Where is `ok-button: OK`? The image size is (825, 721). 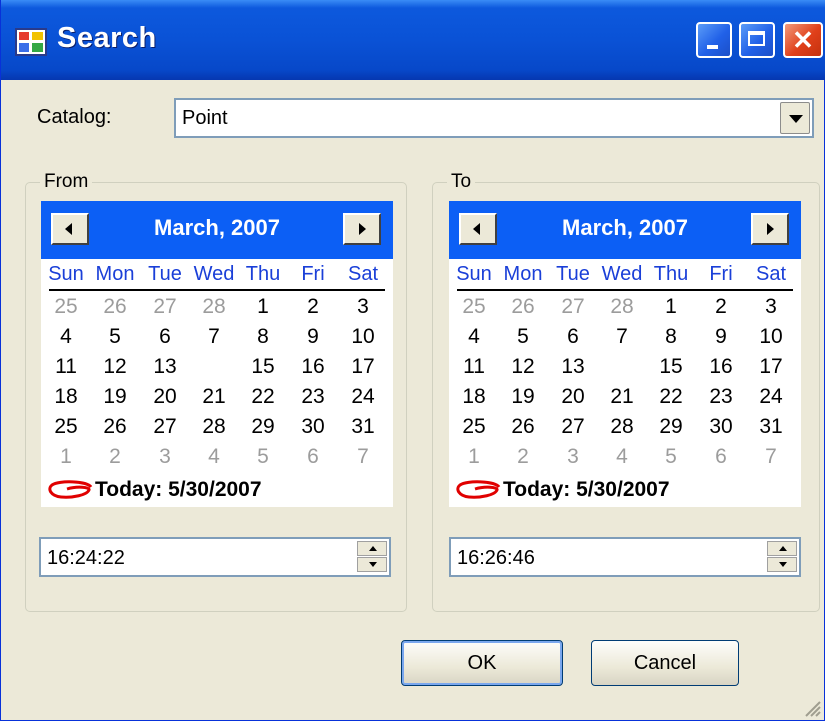
ok-button: OK is located at coordinates (482, 663).